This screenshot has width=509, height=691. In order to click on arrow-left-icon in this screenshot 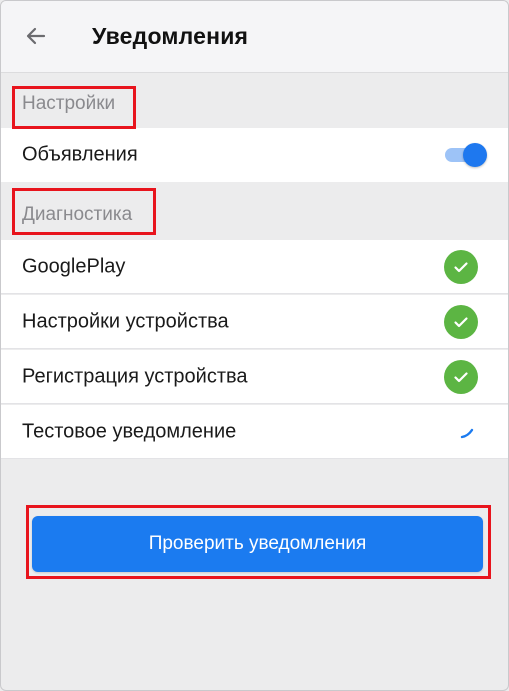, I will do `click(36, 36)`.